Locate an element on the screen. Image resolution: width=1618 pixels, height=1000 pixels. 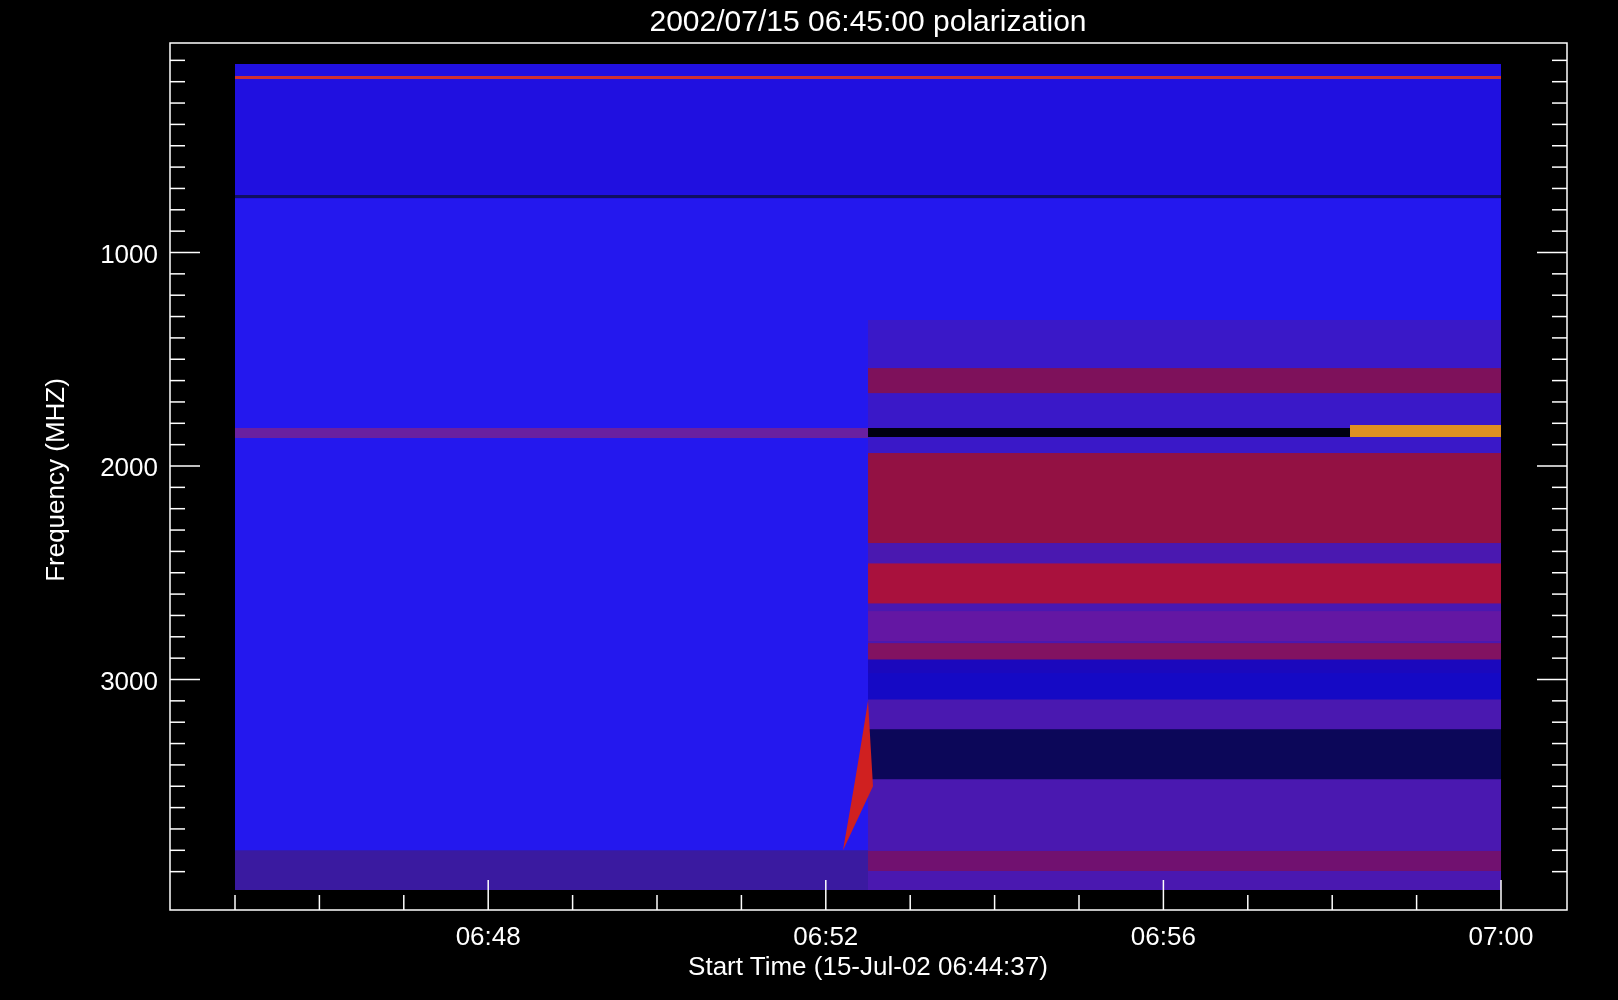
y-axis-label: Frequency (MHZ) is located at coordinates (55, 480).